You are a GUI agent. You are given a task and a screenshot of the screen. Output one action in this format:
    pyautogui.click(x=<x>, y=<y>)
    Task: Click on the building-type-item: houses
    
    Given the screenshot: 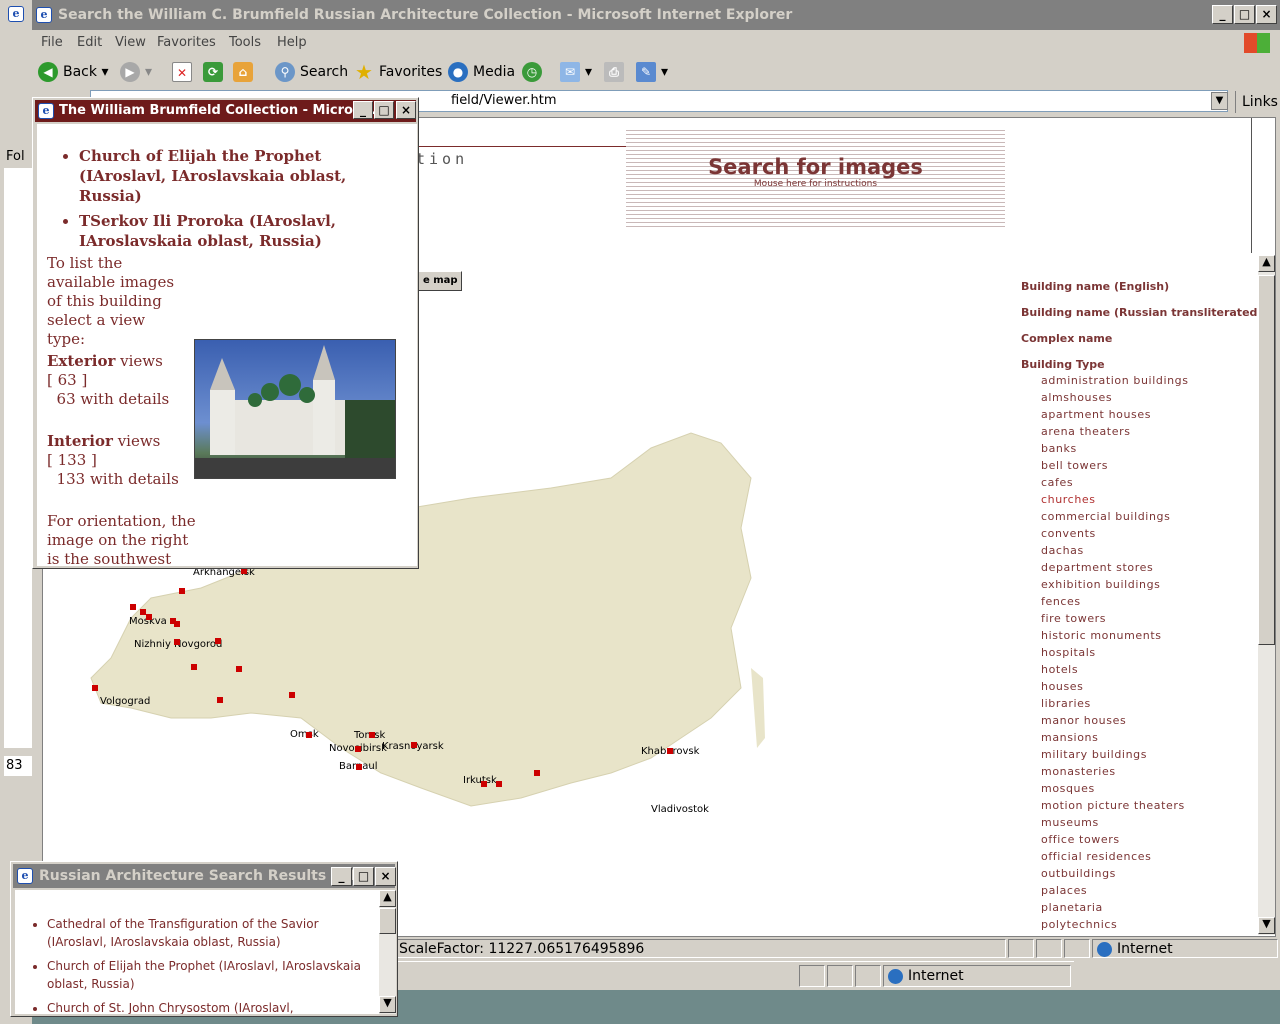 What is the action you would take?
    pyautogui.click(x=1062, y=686)
    